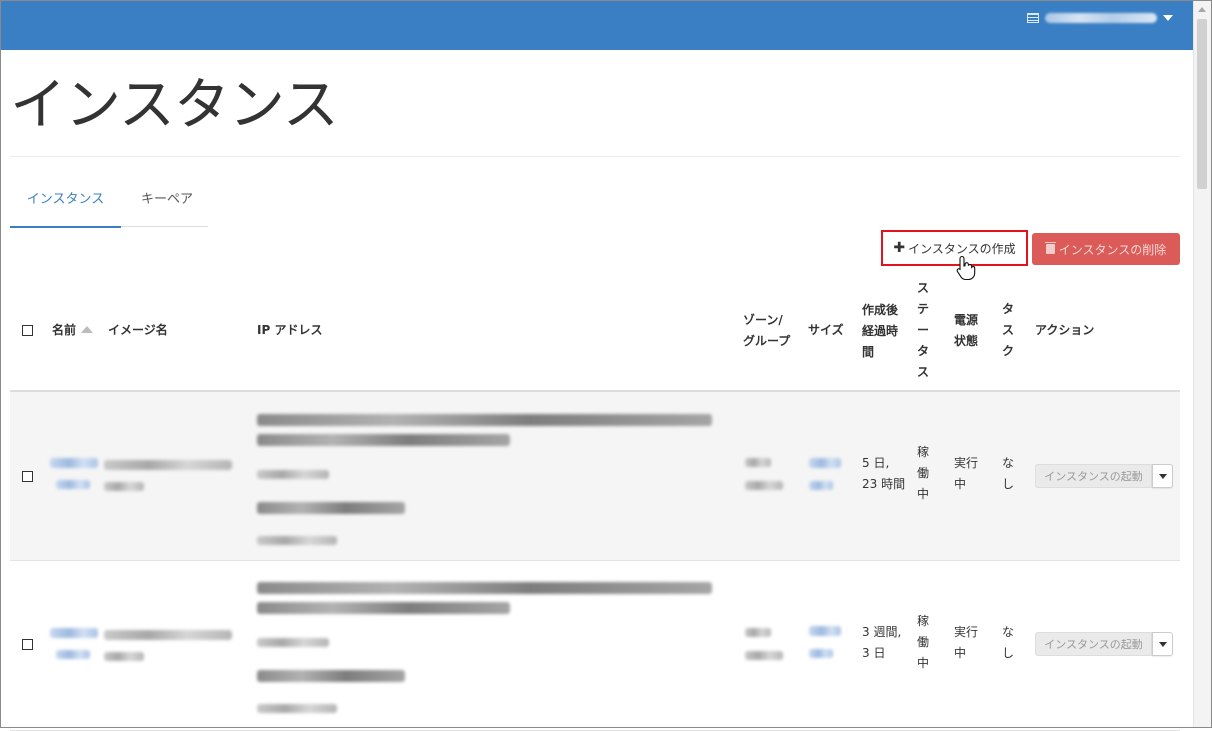  What do you see at coordinates (880, 331) in the screenshot?
I see `column-age-header: 作成後 経過時 間` at bounding box center [880, 331].